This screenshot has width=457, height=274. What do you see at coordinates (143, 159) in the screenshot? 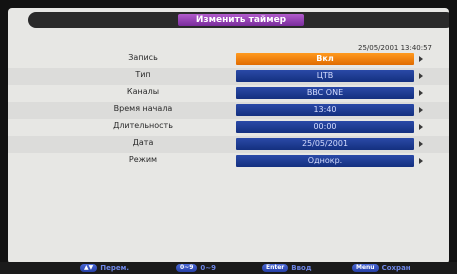
I see `row-label: Режим` at bounding box center [143, 159].